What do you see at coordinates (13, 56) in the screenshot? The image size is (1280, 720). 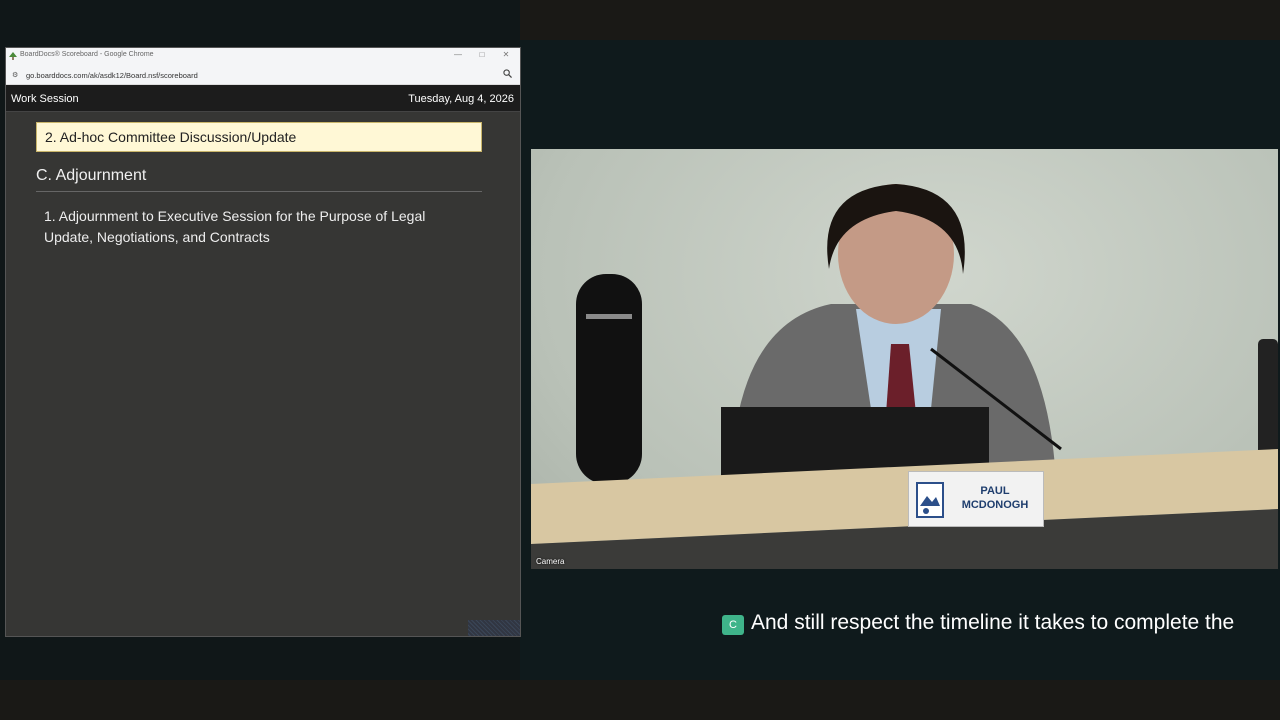 I see `boarddocs-favicon-icon` at bounding box center [13, 56].